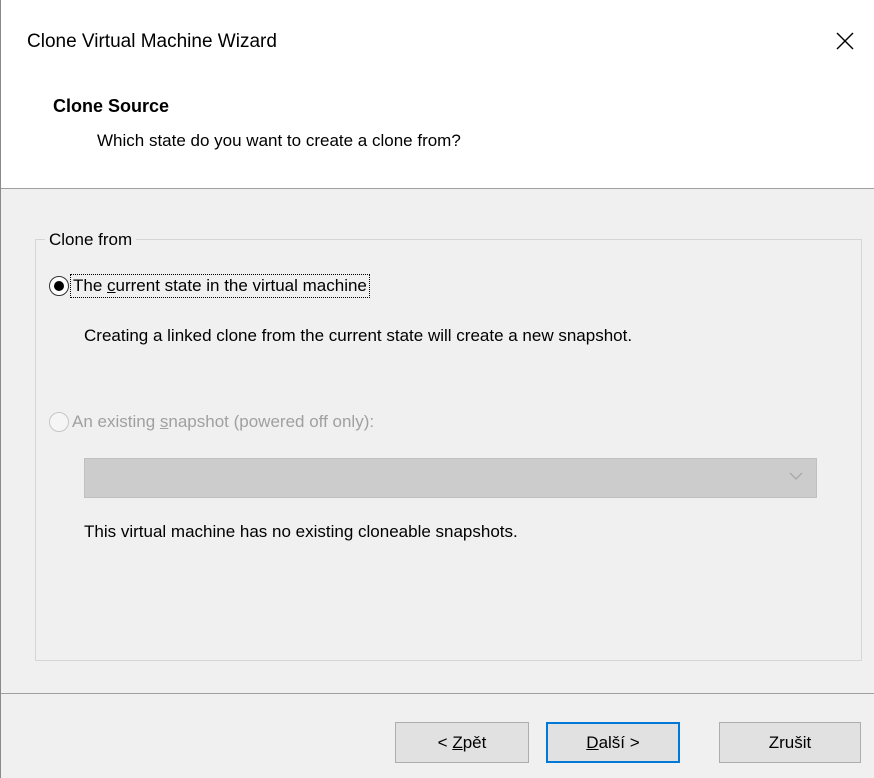  Describe the element at coordinates (619, 742) in the screenshot. I see `next-button-label-post: alší >` at that location.